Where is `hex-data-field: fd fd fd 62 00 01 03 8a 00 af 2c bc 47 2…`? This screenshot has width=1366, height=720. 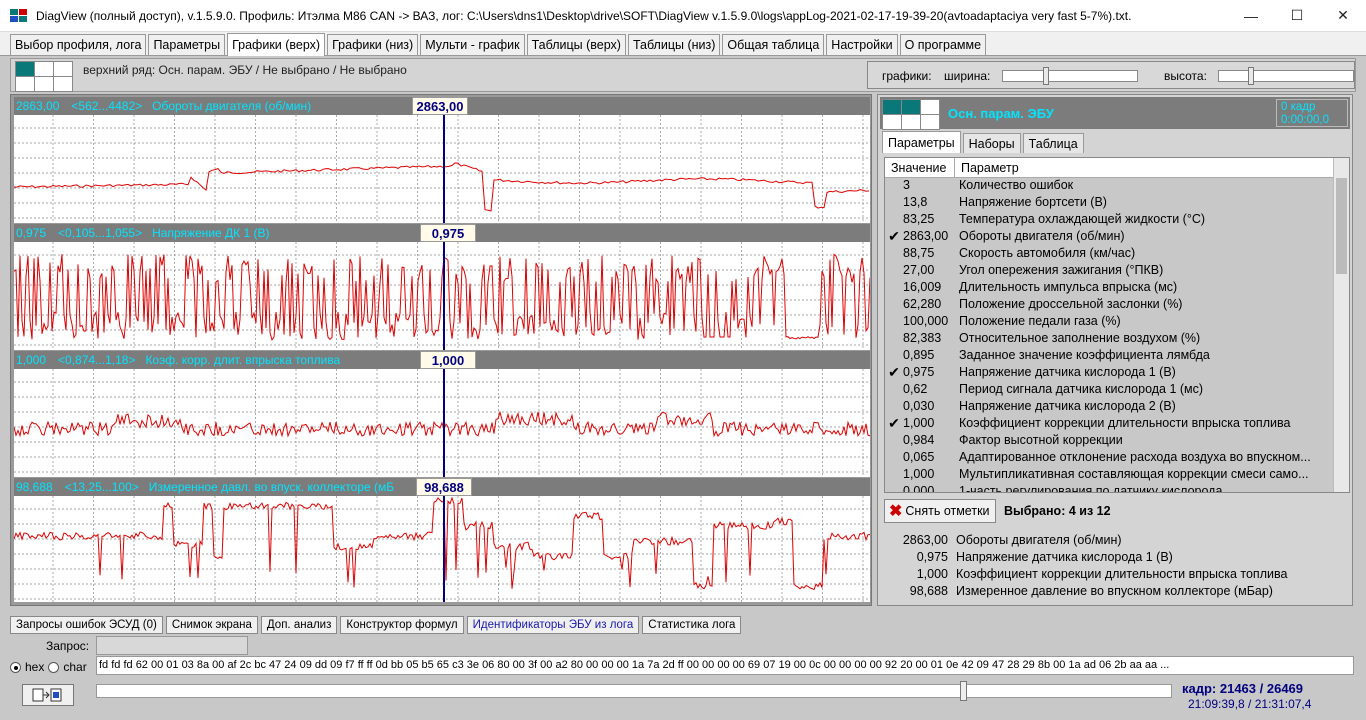
hex-data-field: fd fd fd 62 00 01 03 8a 00 af 2c bc 47 2… is located at coordinates (725, 665).